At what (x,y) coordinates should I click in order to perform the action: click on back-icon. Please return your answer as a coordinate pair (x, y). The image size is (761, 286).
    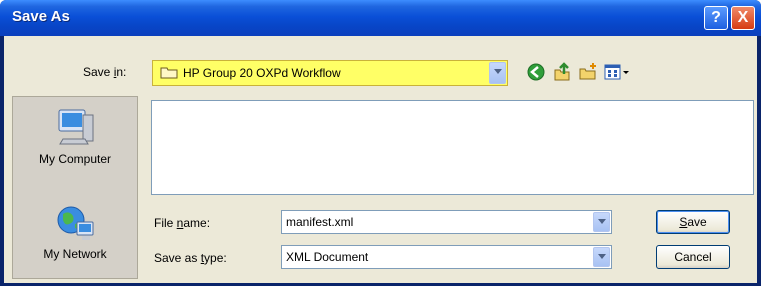
    Looking at the image, I should click on (536, 72).